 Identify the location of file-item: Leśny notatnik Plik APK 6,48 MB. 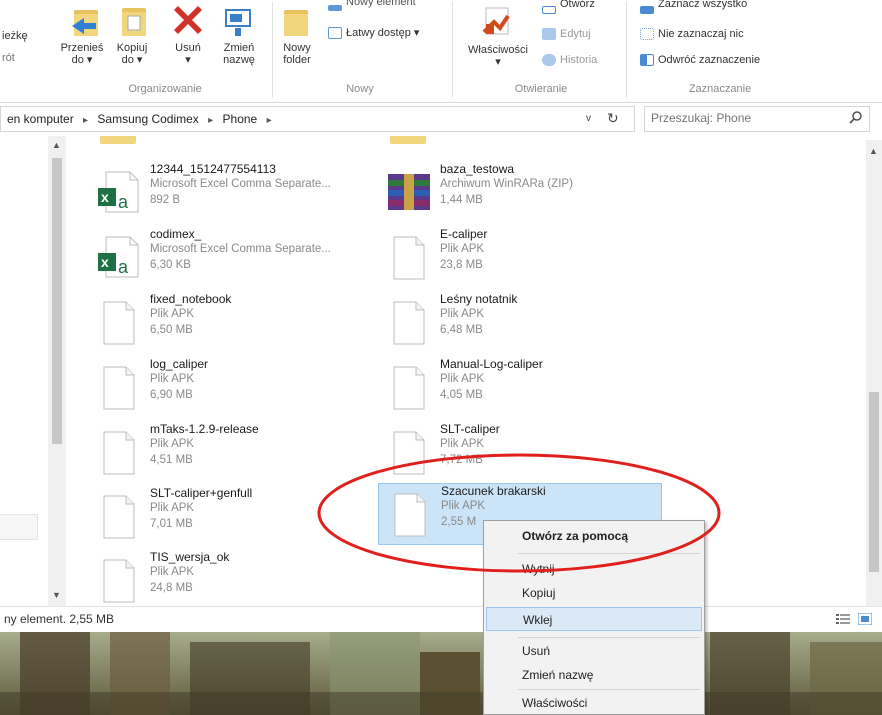
(531, 324).